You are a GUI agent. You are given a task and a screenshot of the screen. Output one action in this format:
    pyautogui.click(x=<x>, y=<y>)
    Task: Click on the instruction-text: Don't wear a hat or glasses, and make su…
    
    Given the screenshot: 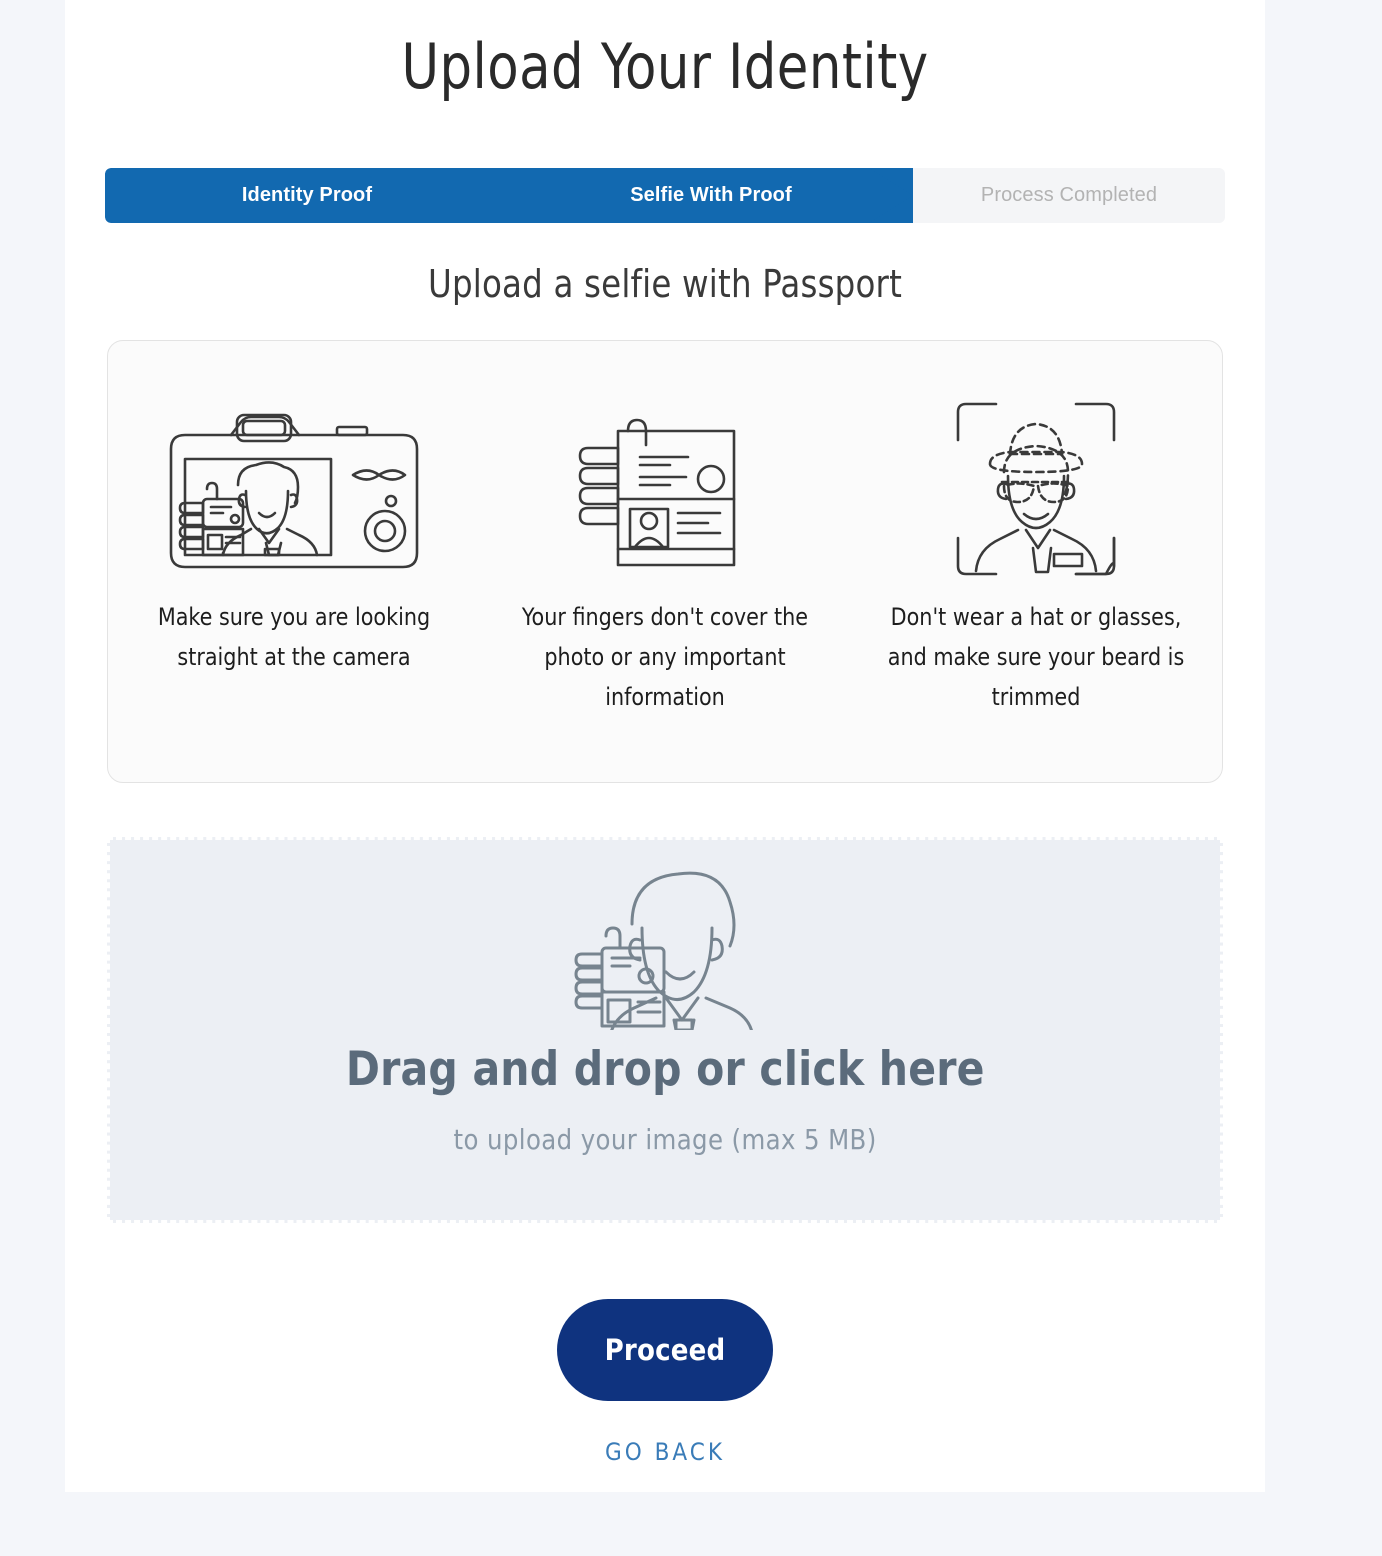 What is the action you would take?
    pyautogui.click(x=1036, y=657)
    